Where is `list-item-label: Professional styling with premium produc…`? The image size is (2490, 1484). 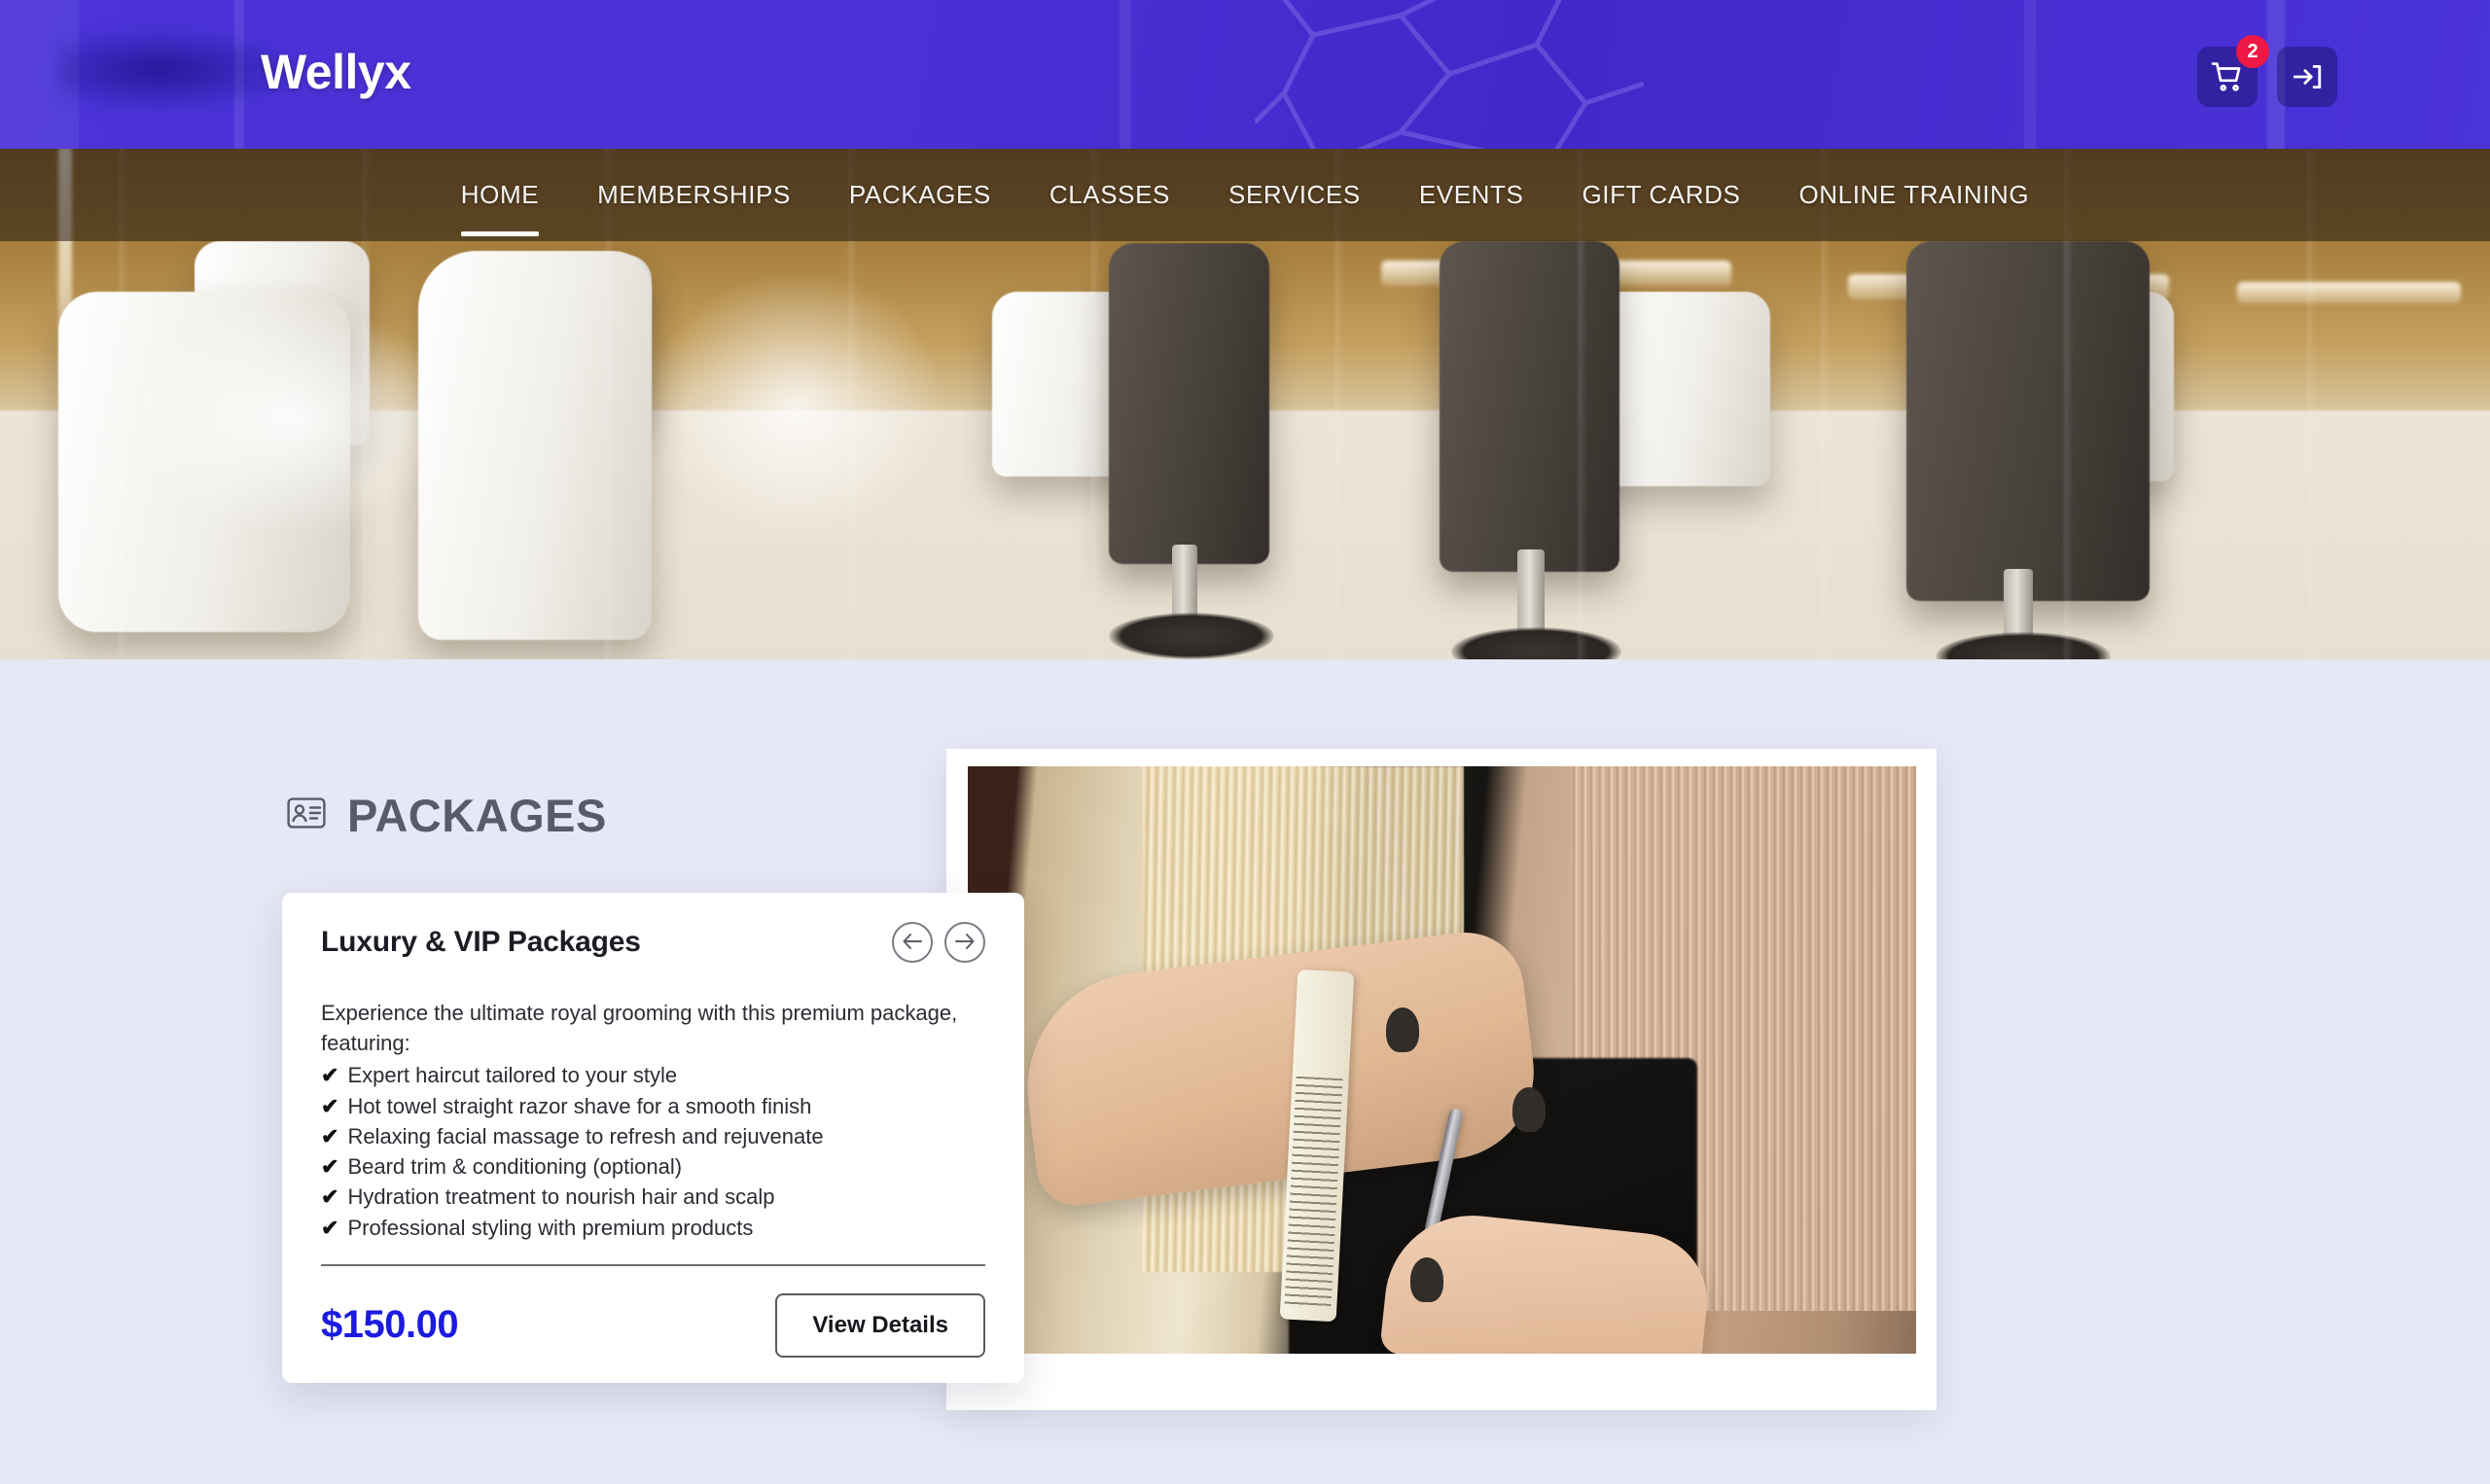
list-item-label: Professional styling with premium produc… is located at coordinates (550, 1228).